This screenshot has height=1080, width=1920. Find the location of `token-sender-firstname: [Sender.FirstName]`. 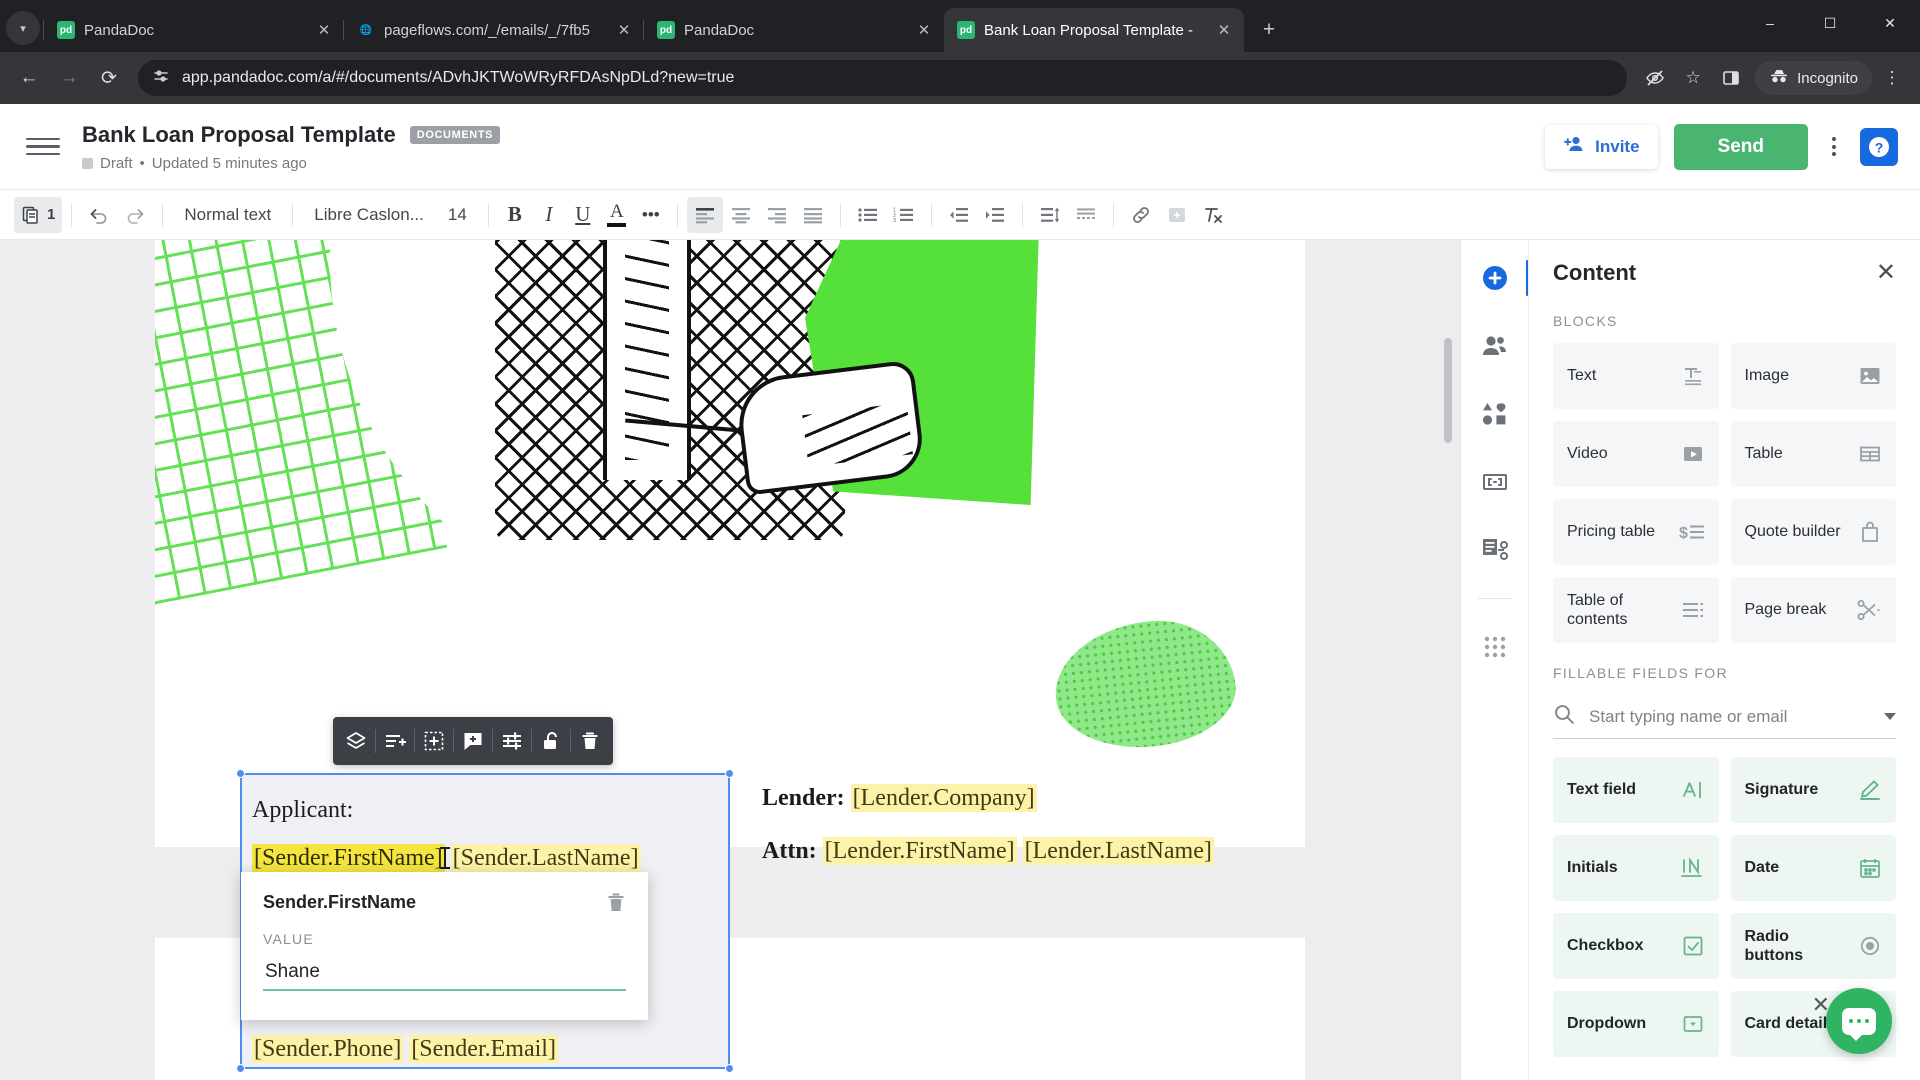

token-sender-firstname: [Sender.FirstName] is located at coordinates (348, 858).